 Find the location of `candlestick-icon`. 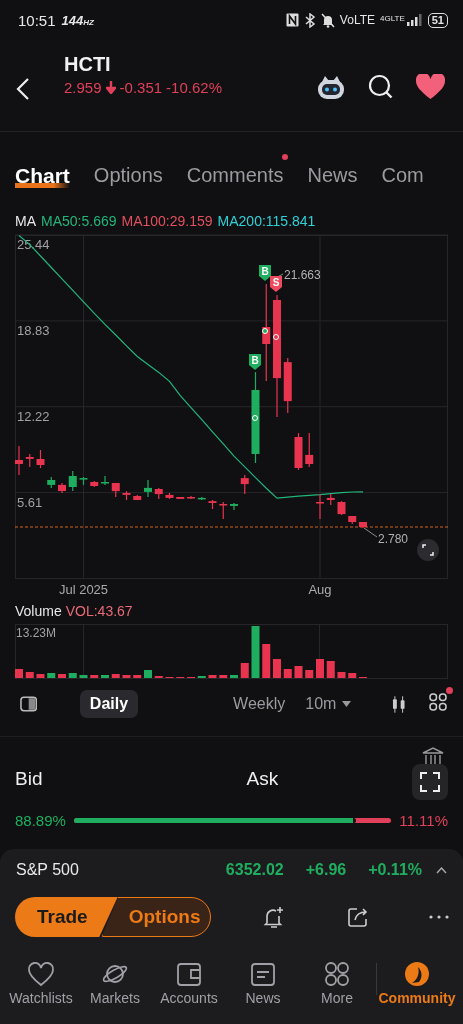

candlestick-icon is located at coordinates (399, 704).